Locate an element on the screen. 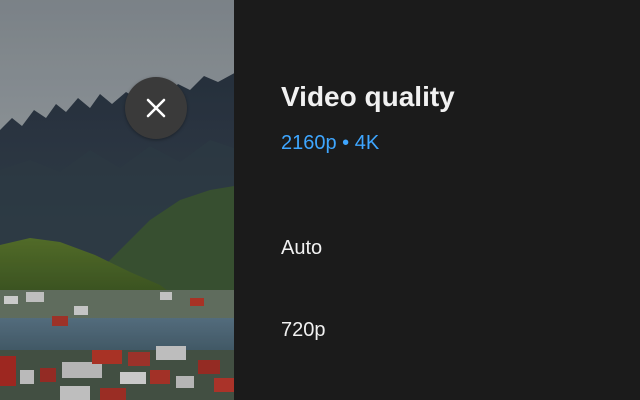 The width and height of the screenshot is (640, 400). quality-option-label: 720p is located at coordinates (303, 329).